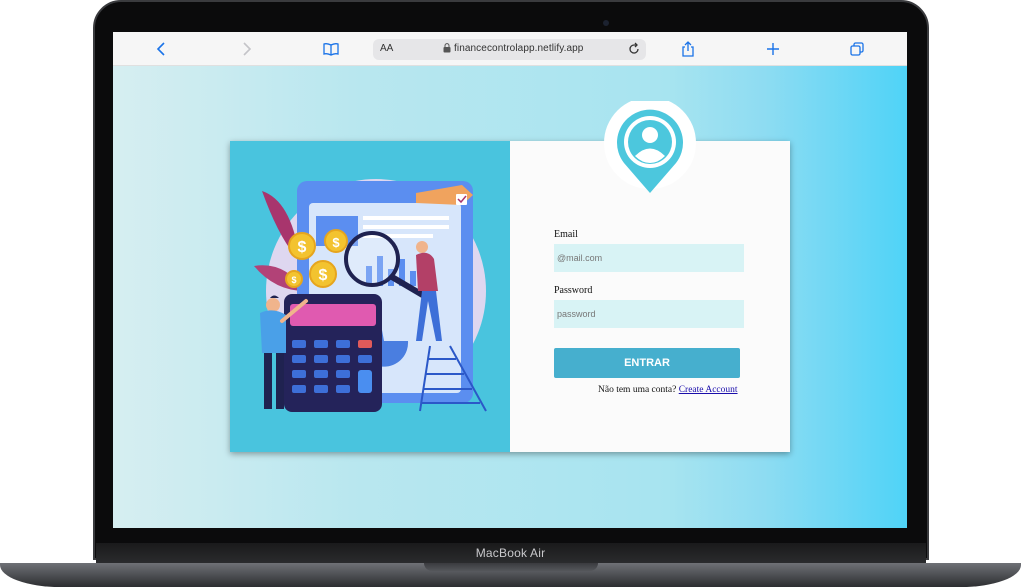 The width and height of the screenshot is (1021, 587). I want to click on chevron-right-icon, so click(246, 49).